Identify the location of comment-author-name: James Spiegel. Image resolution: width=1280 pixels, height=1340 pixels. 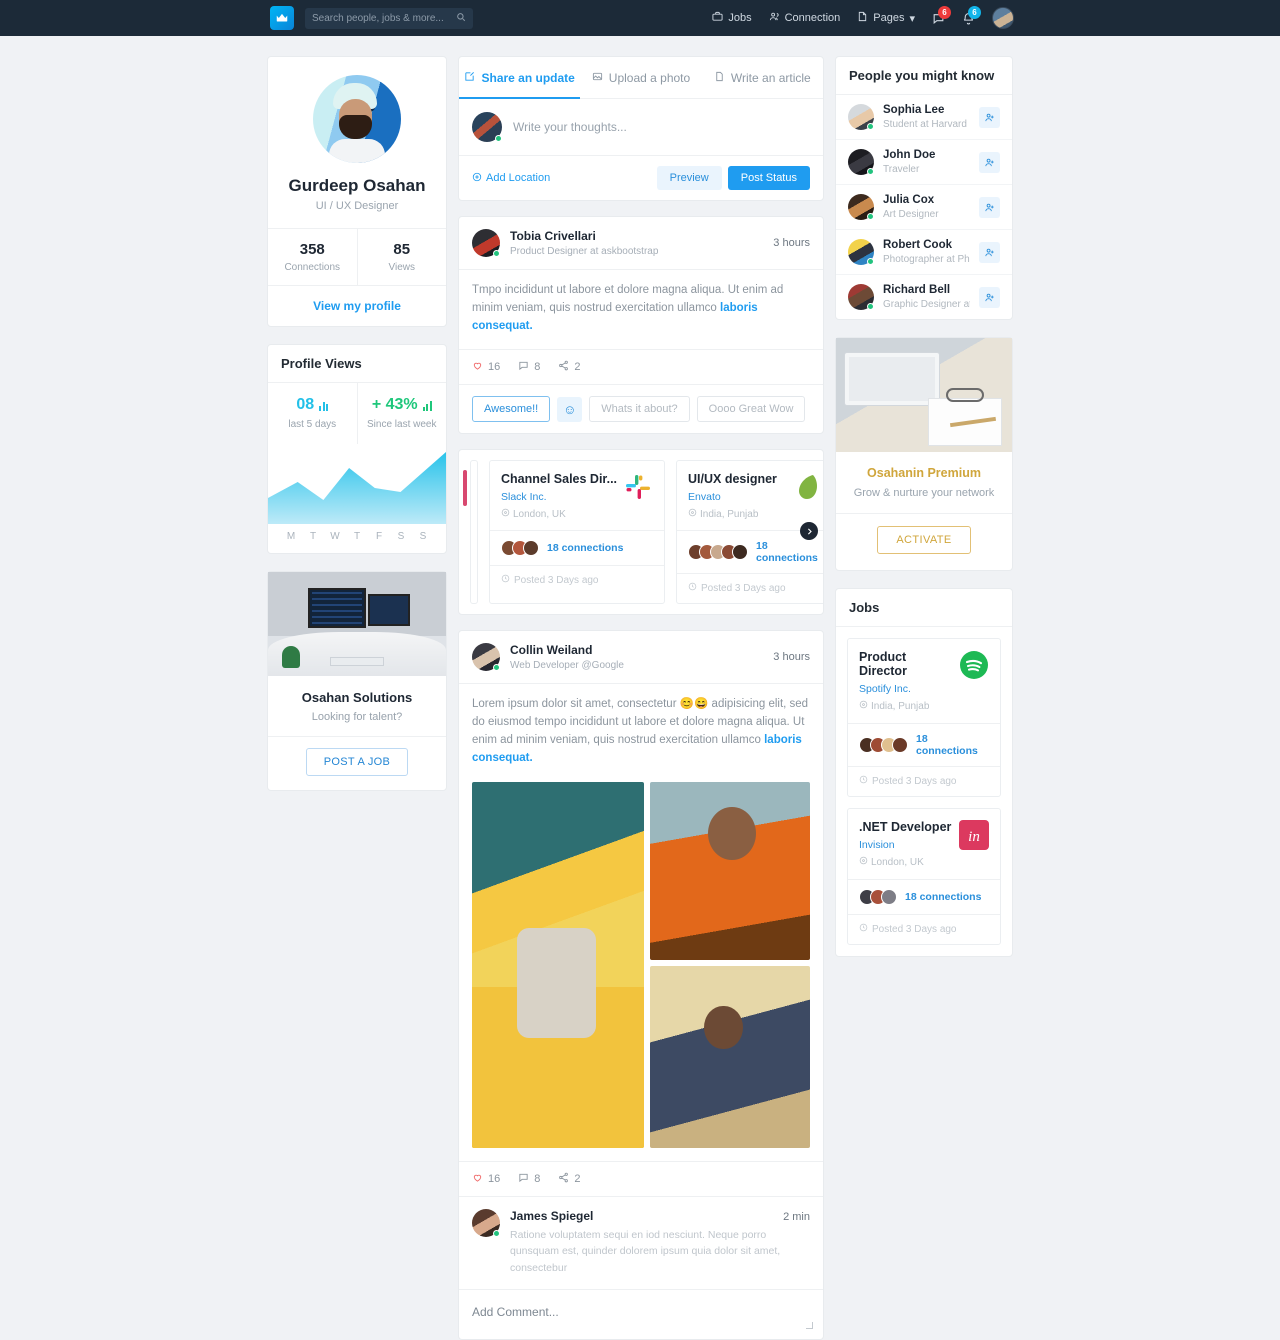
(551, 1216).